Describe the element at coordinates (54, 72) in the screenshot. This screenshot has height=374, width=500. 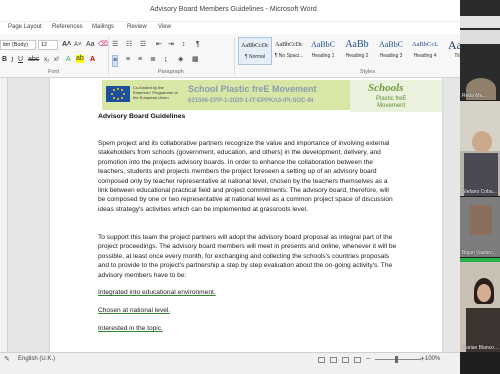
I see `font-group-label: Font` at that location.